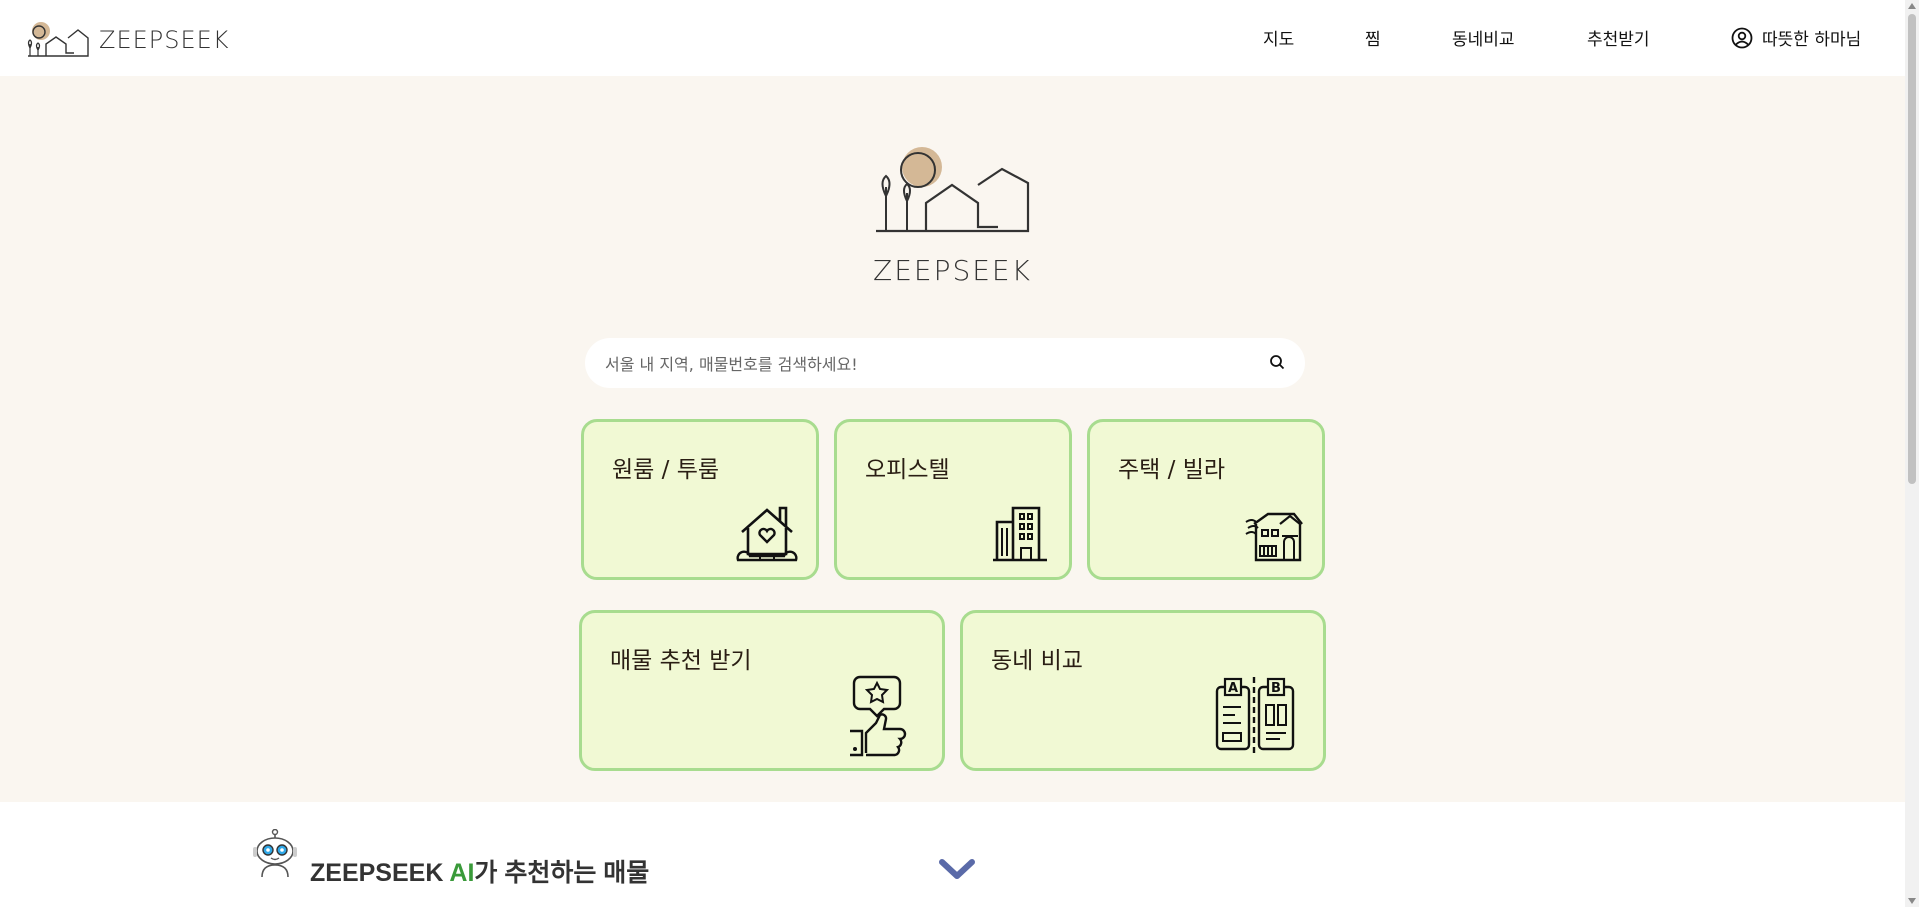 This screenshot has width=1919, height=907. I want to click on user-menu: 따뜻한 하마님, so click(1796, 37).